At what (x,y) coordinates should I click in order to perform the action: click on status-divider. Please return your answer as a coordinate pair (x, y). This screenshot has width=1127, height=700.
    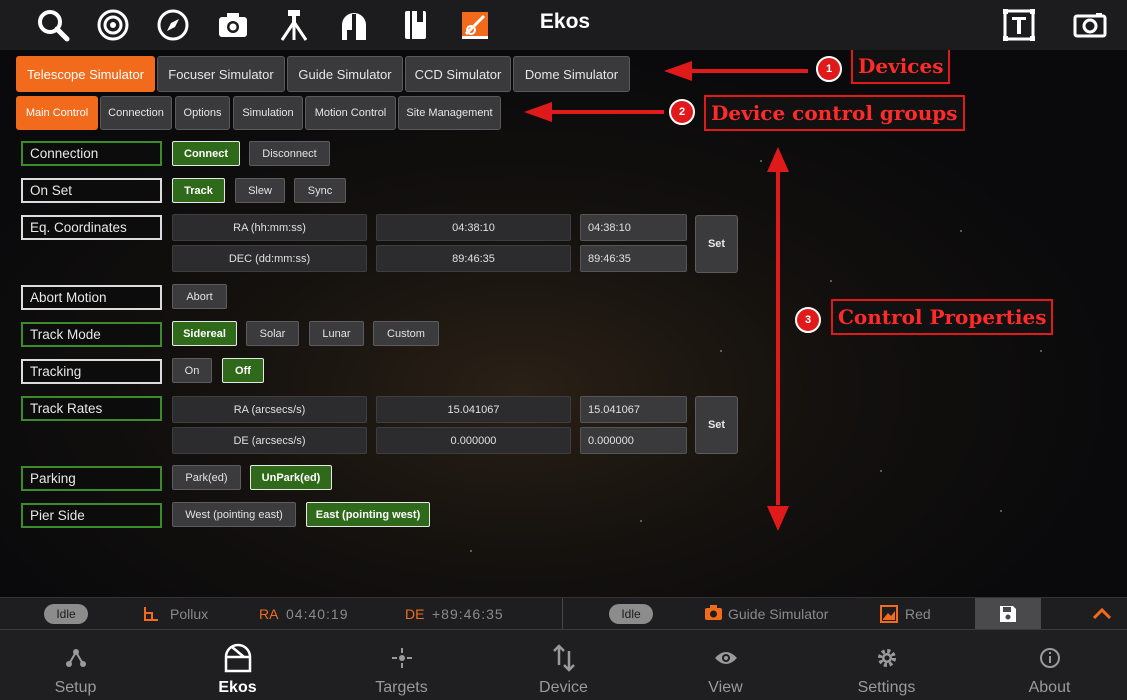
    Looking at the image, I should click on (562, 614).